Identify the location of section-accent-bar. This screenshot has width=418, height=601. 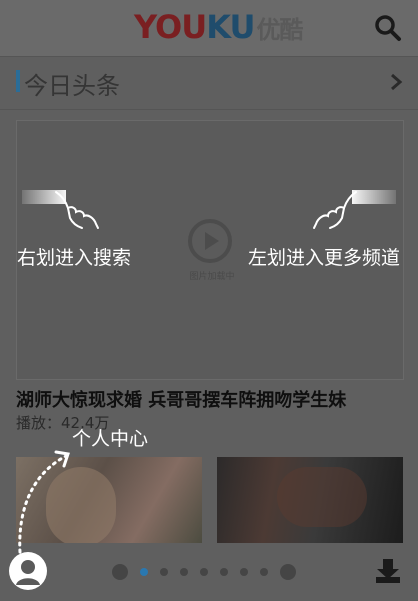
(18, 81).